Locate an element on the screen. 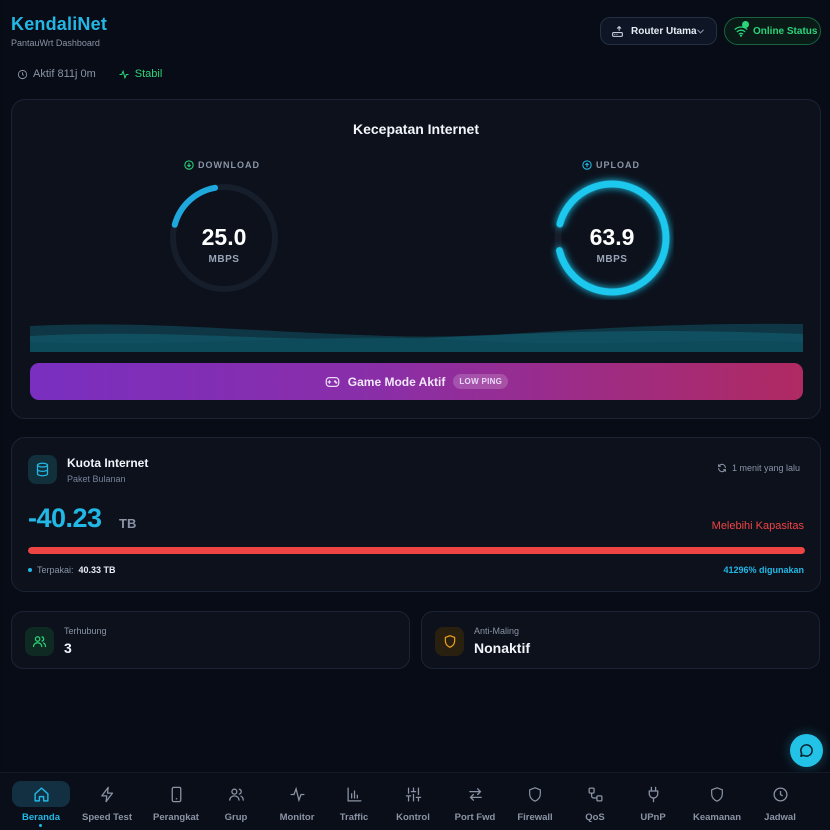 Image resolution: width=830 pixels, height=830 pixels. nav-item-keamanan: Keamanan is located at coordinates (717, 803).